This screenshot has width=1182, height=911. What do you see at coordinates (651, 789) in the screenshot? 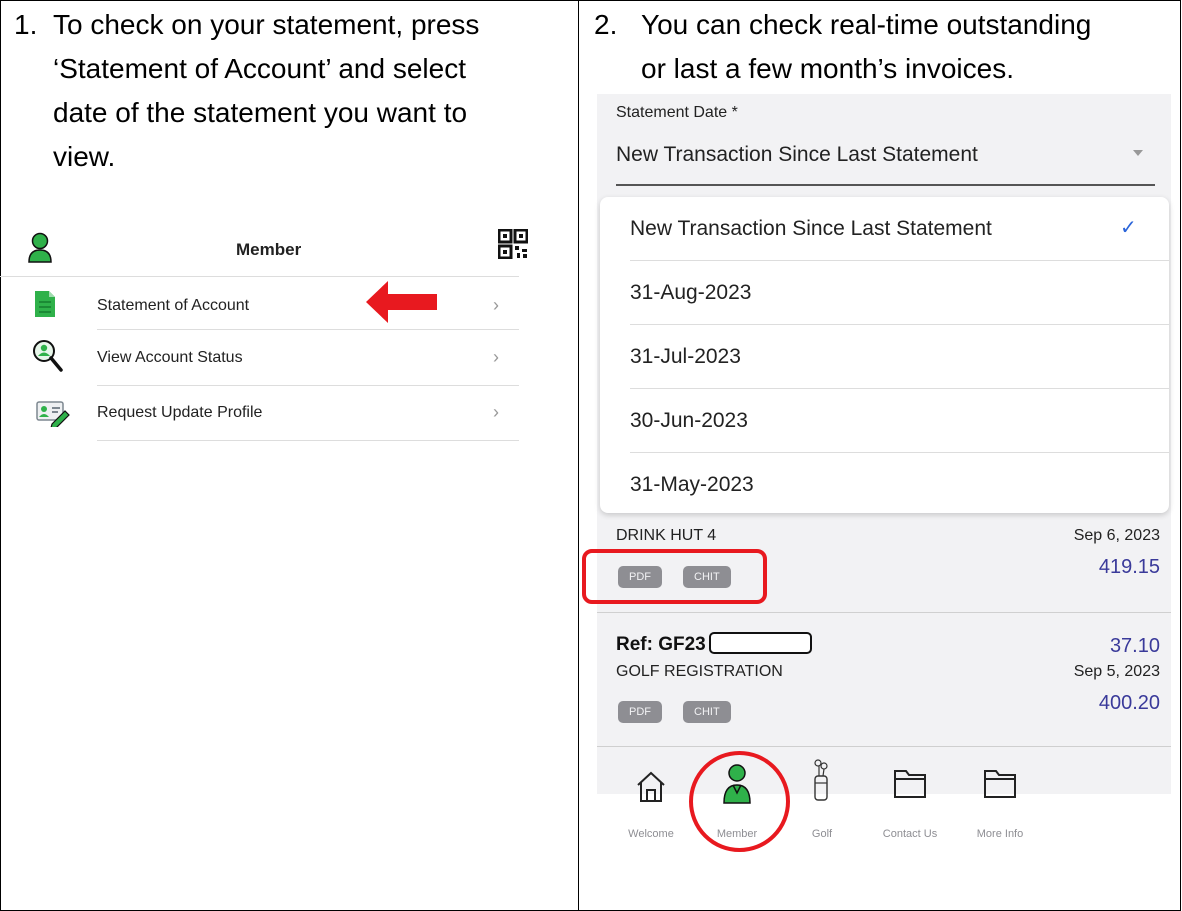
I see `home-icon` at bounding box center [651, 789].